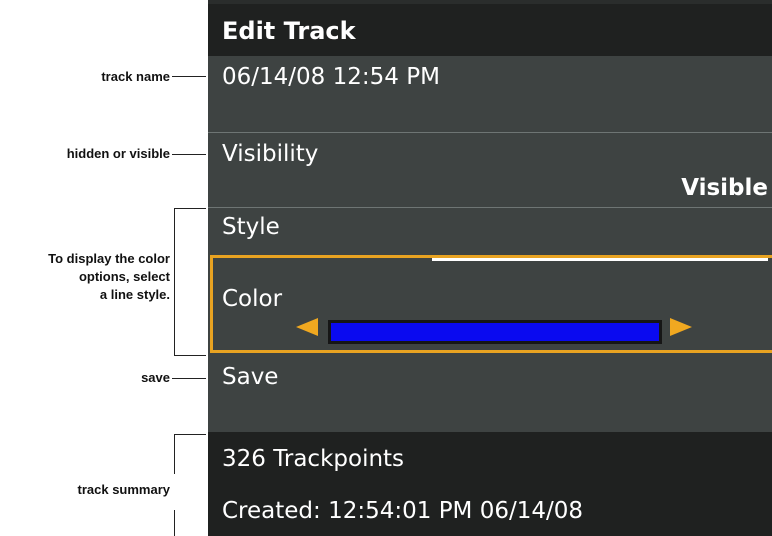 This screenshot has height=536, width=772. I want to click on leader-save, so click(189, 378).